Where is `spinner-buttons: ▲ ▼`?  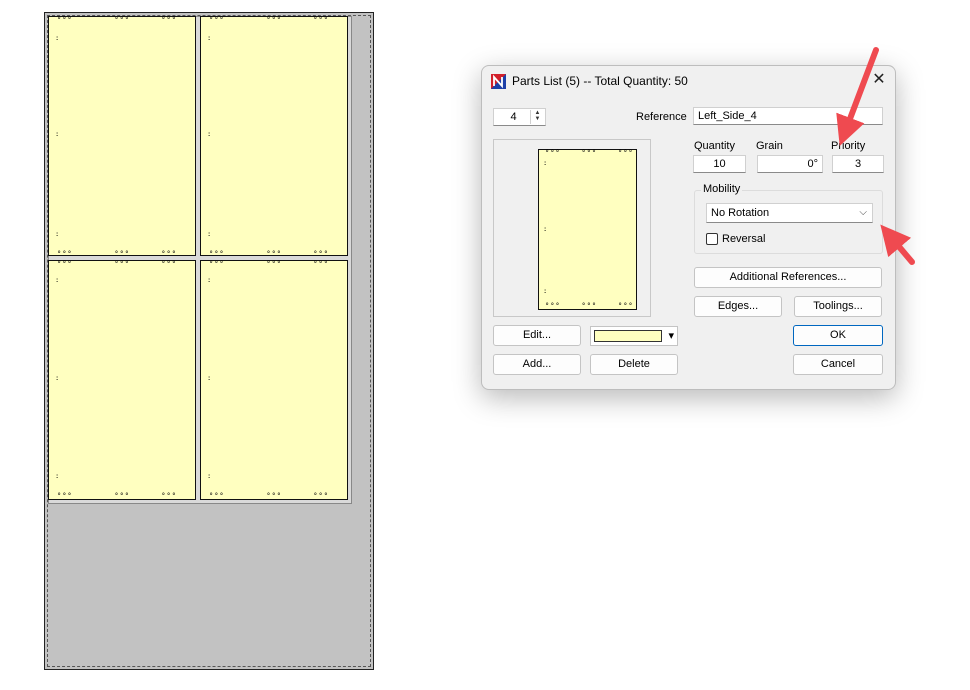
spinner-buttons: ▲ ▼ is located at coordinates (537, 117).